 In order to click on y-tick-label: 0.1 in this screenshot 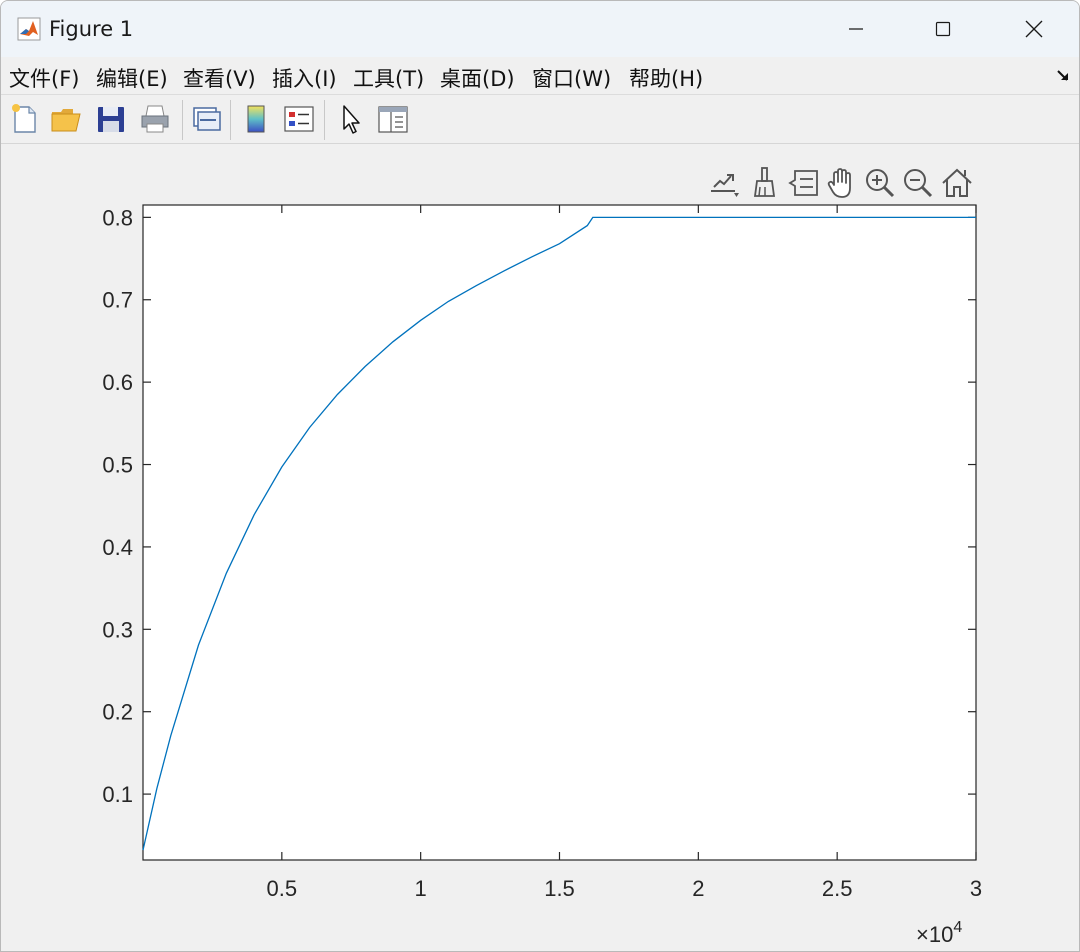, I will do `click(117, 794)`.